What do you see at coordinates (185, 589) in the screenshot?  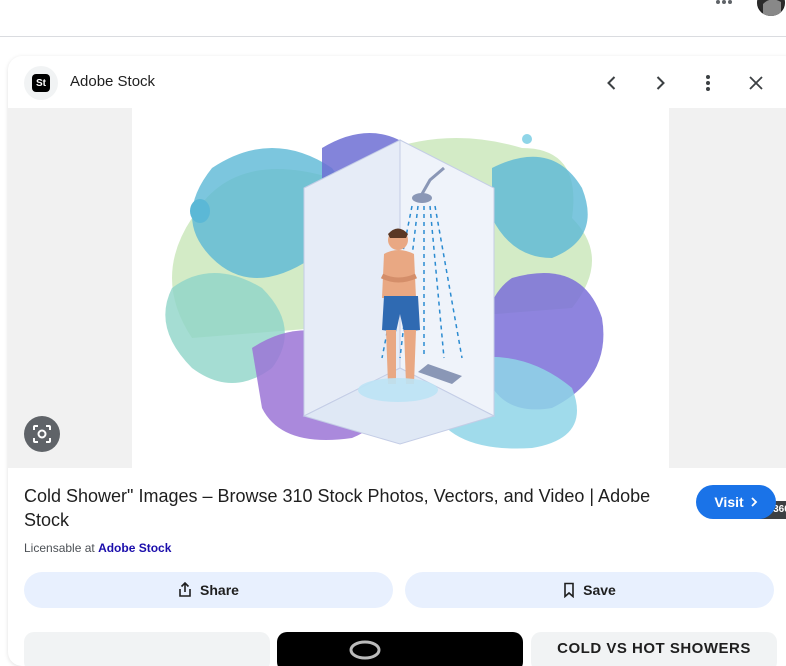 I see `share-icon` at bounding box center [185, 589].